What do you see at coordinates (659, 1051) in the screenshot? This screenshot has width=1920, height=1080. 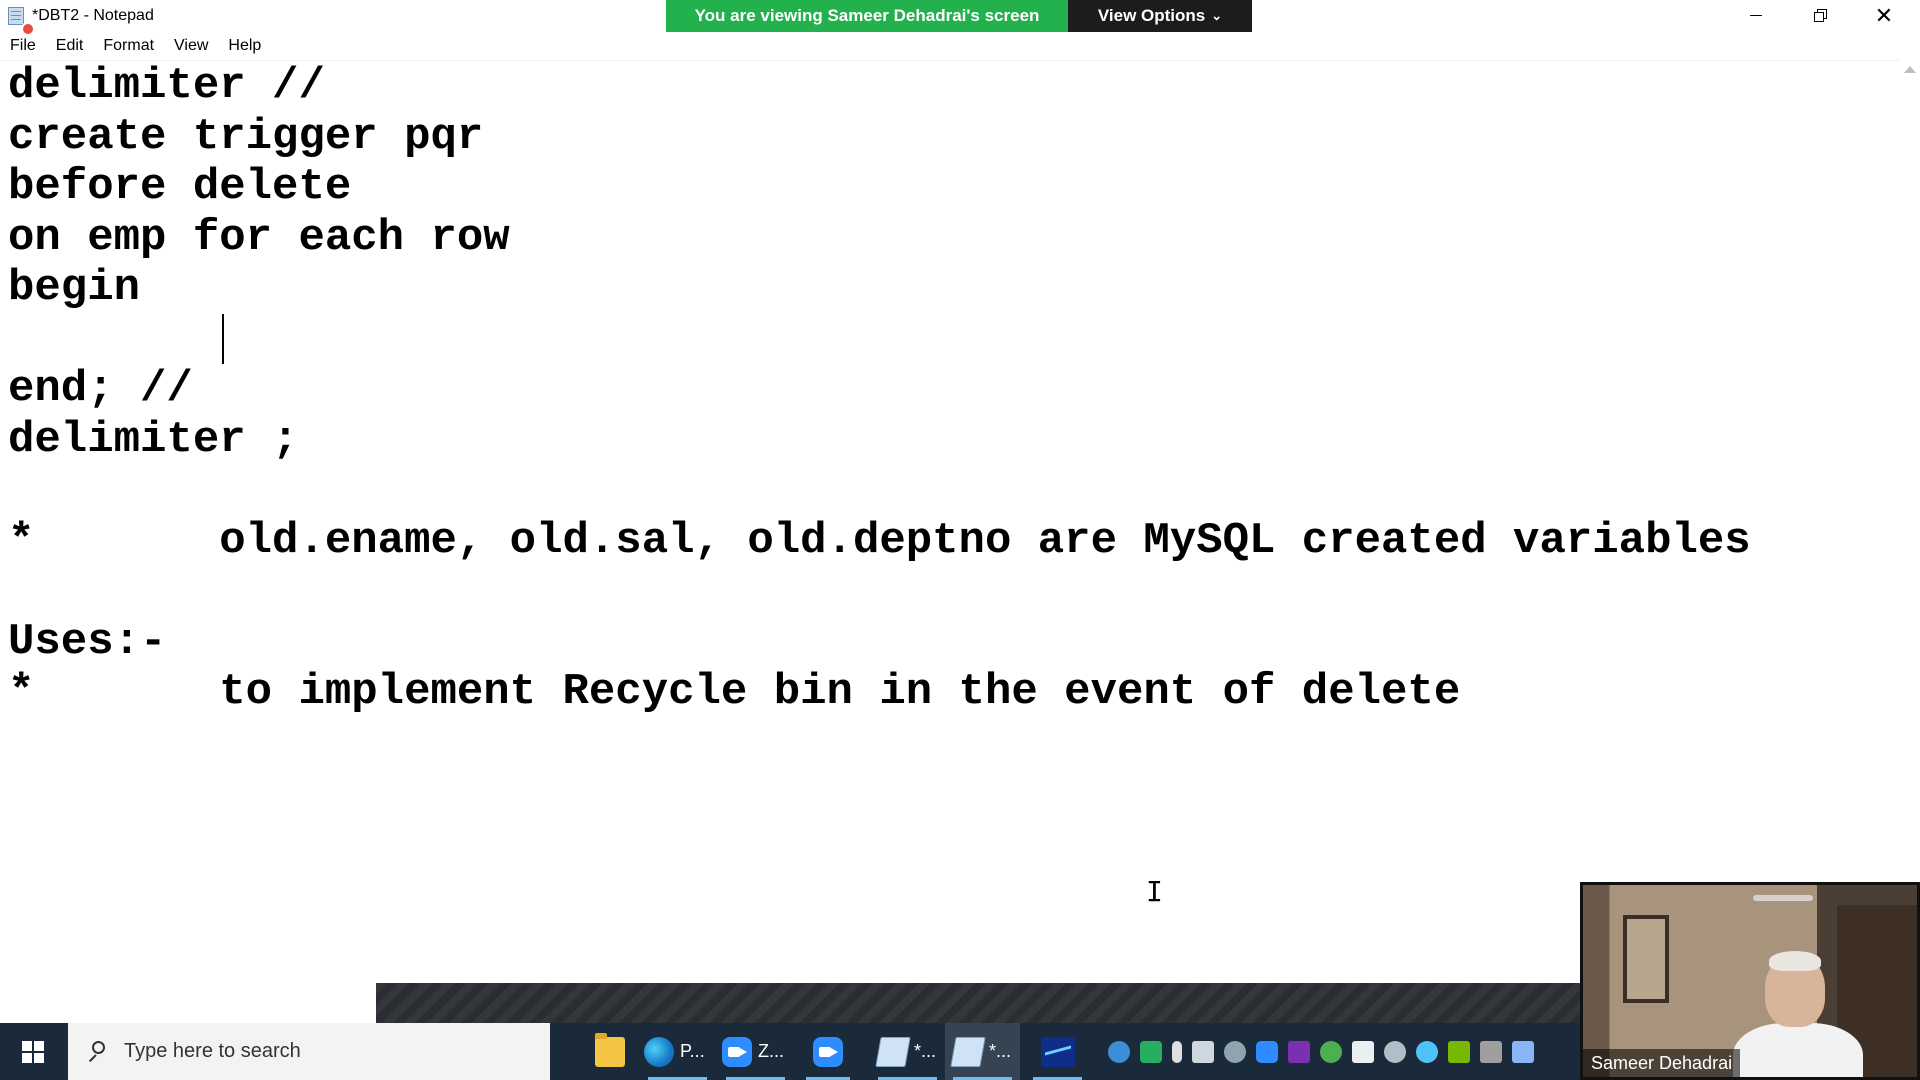 I see `edge-icon` at bounding box center [659, 1051].